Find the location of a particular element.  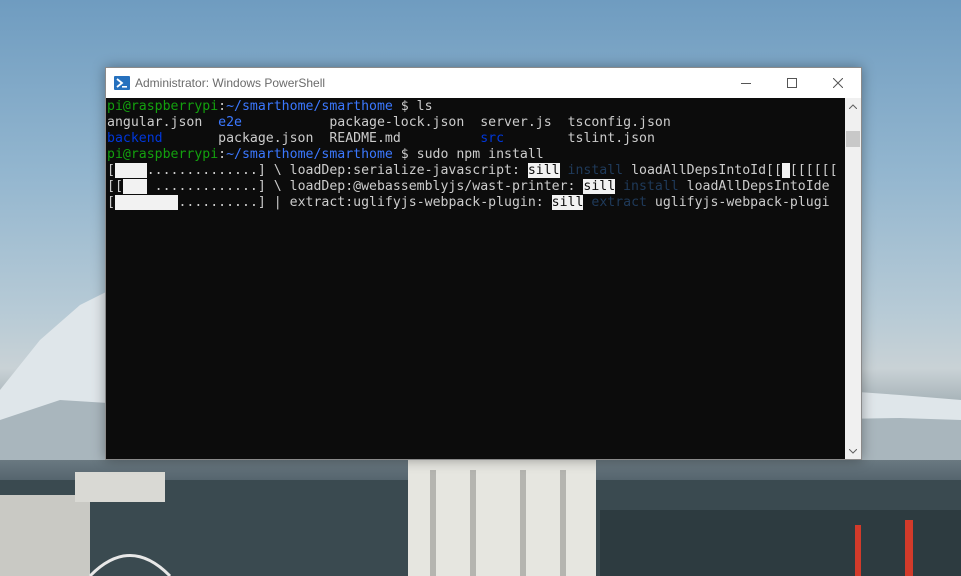

command-text: ls is located at coordinates (424, 106).